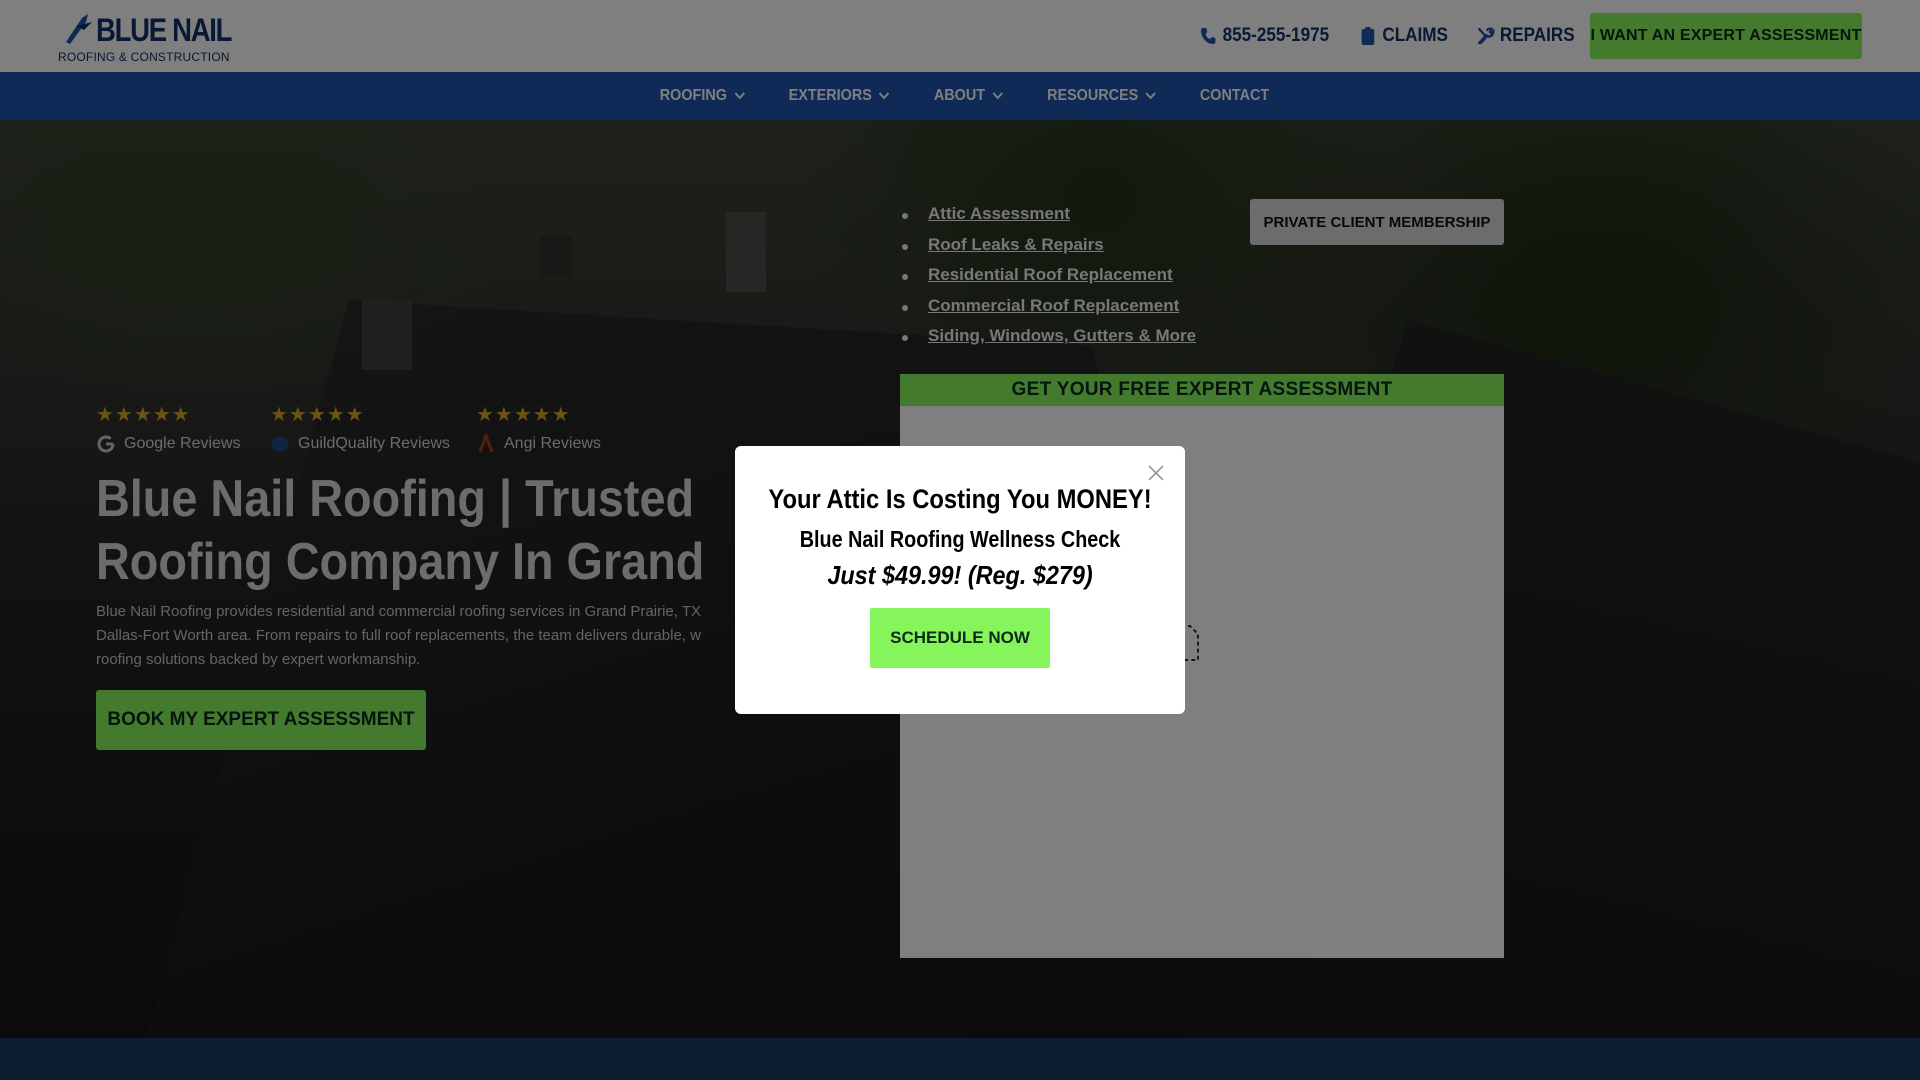 This screenshot has width=1920, height=1080. Describe the element at coordinates (960, 638) in the screenshot. I see `schedule-now-button: SCHEDULE NOW` at that location.